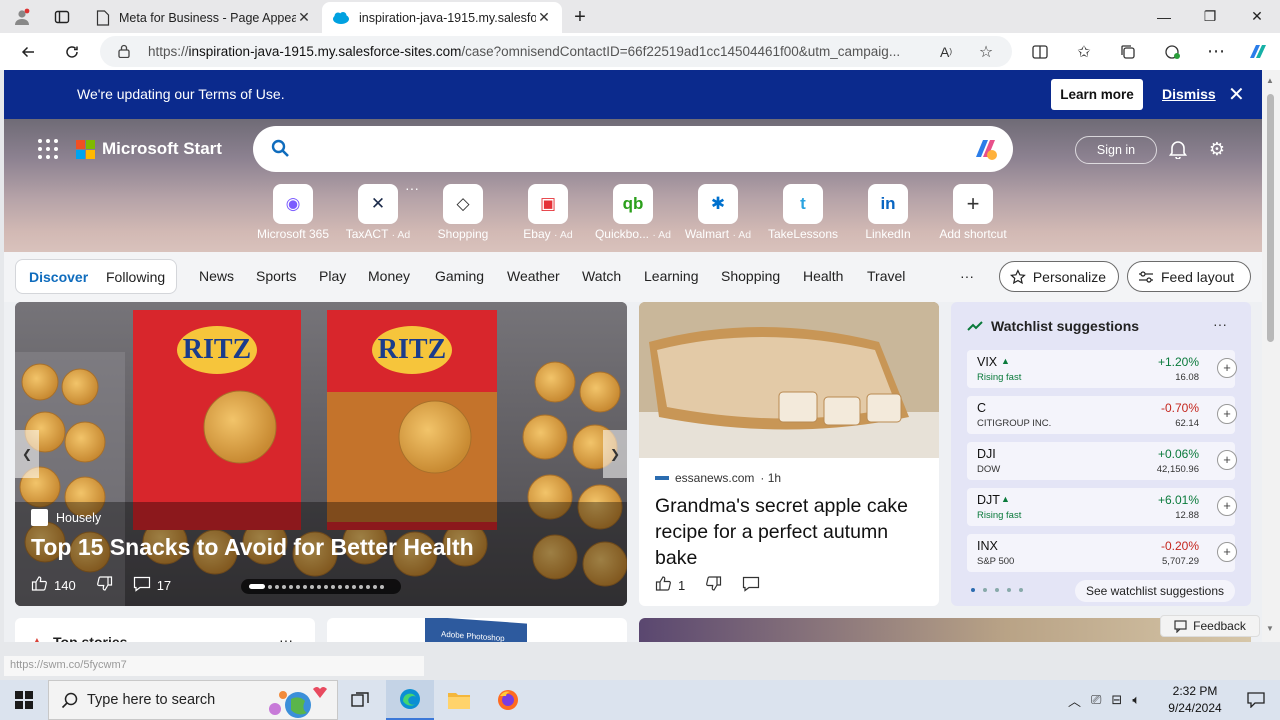 This screenshot has width=1280, height=720. Describe the element at coordinates (276, 276) in the screenshot. I see `nav-sports: Sports` at that location.